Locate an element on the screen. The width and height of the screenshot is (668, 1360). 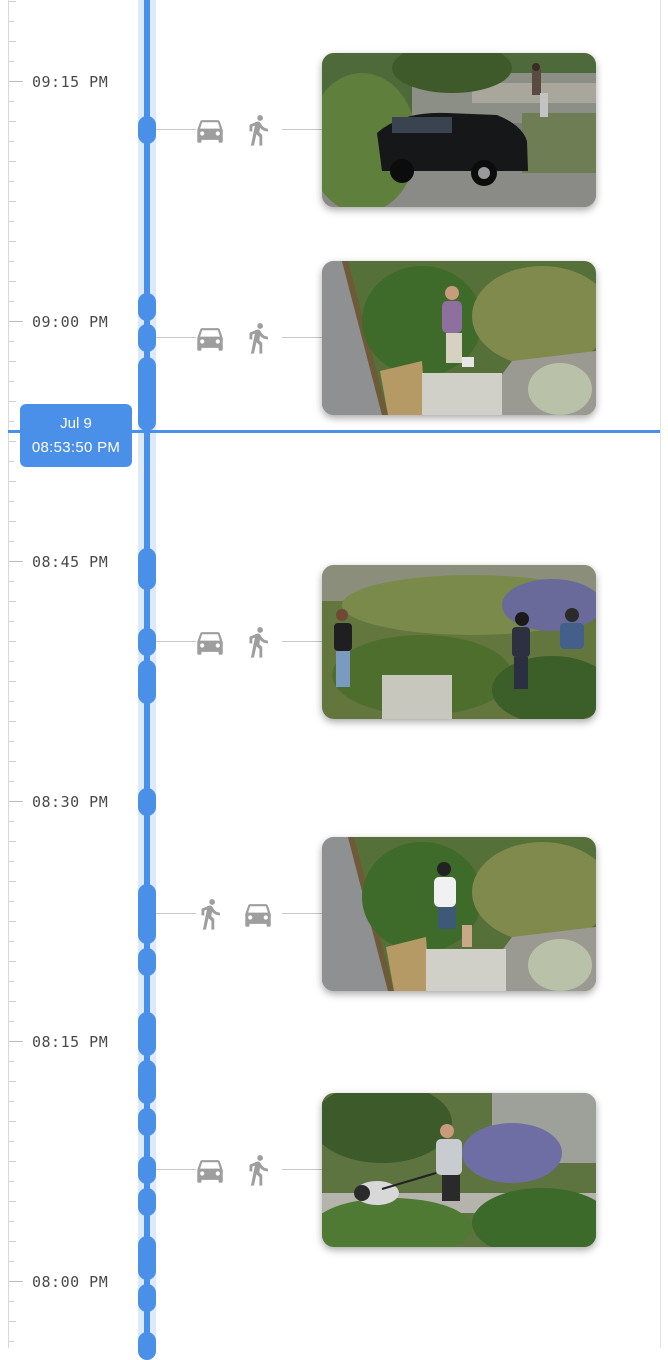
time-label-0900: 09:00 PM is located at coordinates (70, 322).